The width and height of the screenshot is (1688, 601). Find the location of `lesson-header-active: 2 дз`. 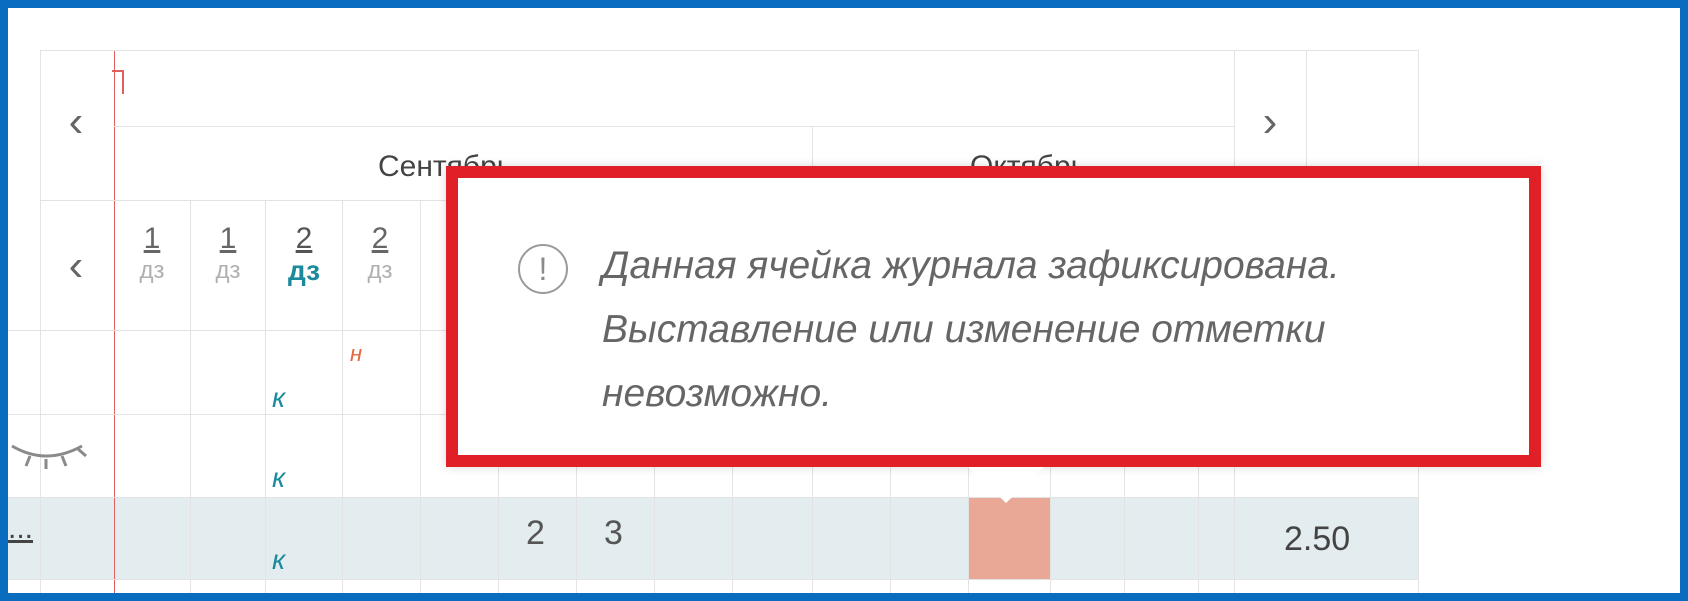

lesson-header-active: 2 дз is located at coordinates (304, 254).